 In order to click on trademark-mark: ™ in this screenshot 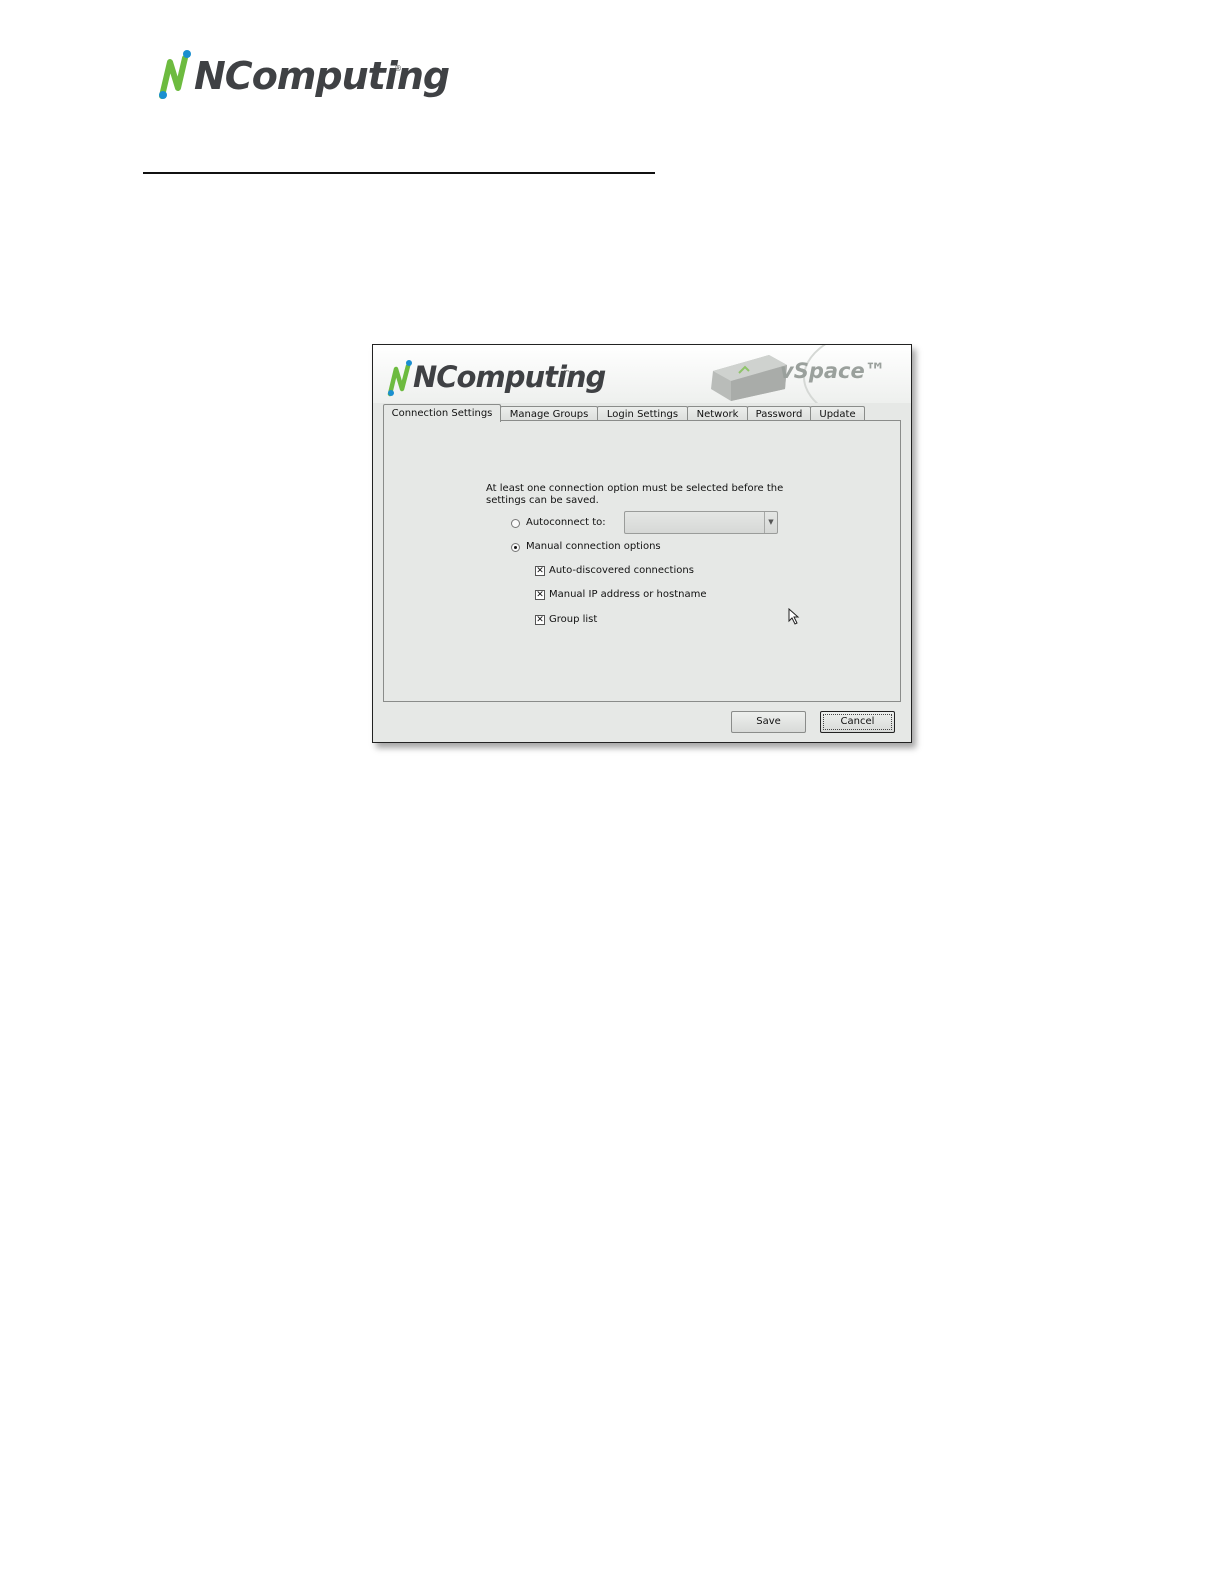, I will do `click(566, 373)`.